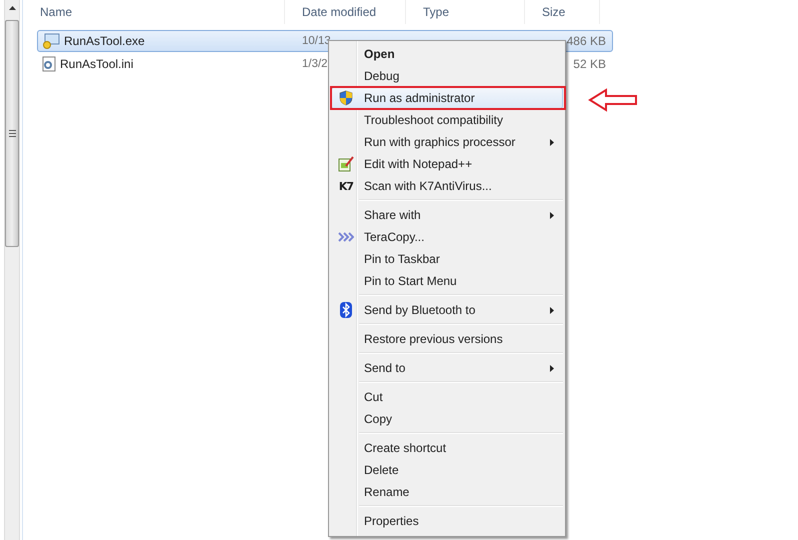 Image resolution: width=798 pixels, height=540 pixels. What do you see at coordinates (613, 100) in the screenshot?
I see `pointer-arrow` at bounding box center [613, 100].